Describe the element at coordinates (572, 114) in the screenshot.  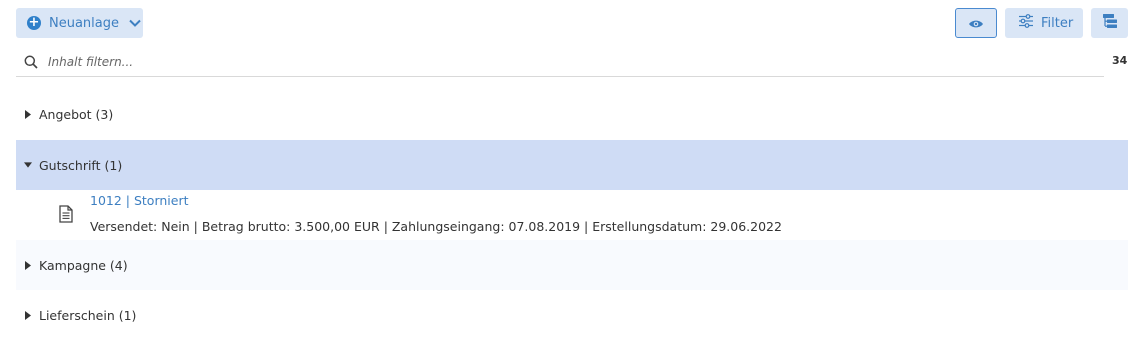
I see `group-angebot: Angebot (3)` at that location.